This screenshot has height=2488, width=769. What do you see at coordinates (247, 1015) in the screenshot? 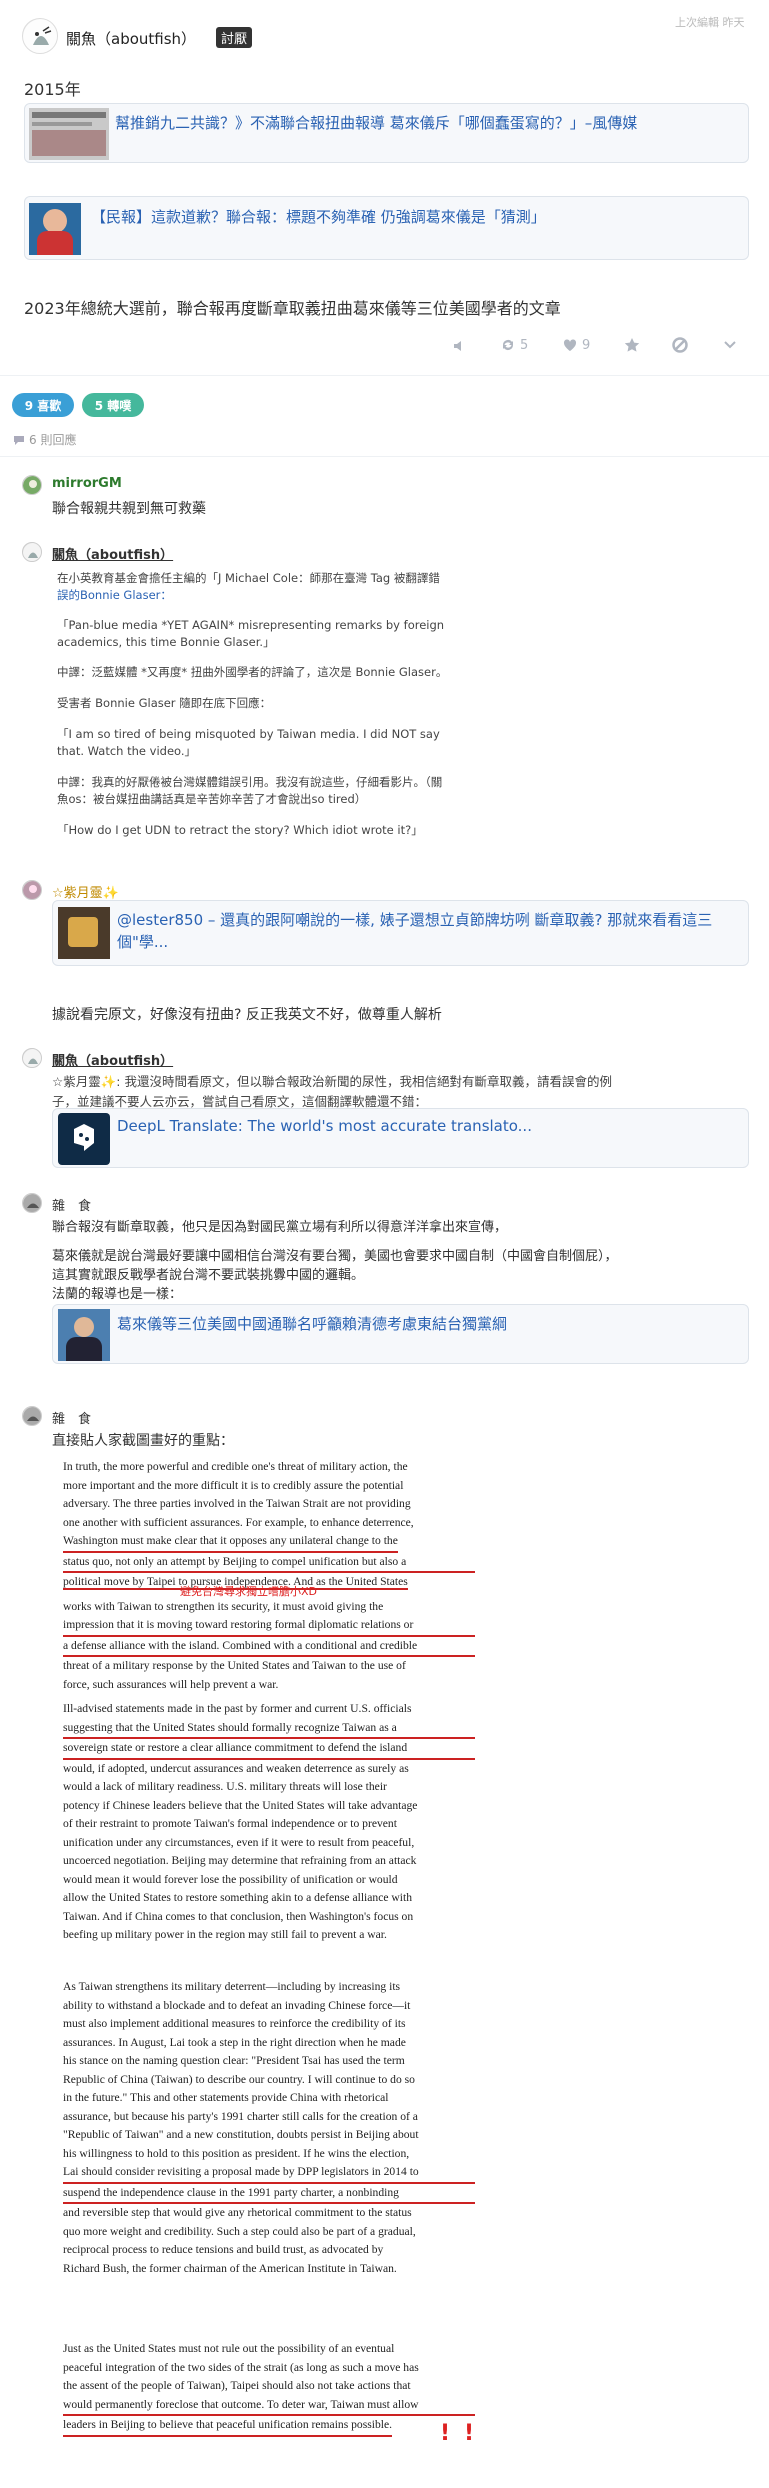
I see `reply-text: 據說看完原文，好像沒有扭曲? 反正我英文不好，做尊重人解析` at bounding box center [247, 1015].